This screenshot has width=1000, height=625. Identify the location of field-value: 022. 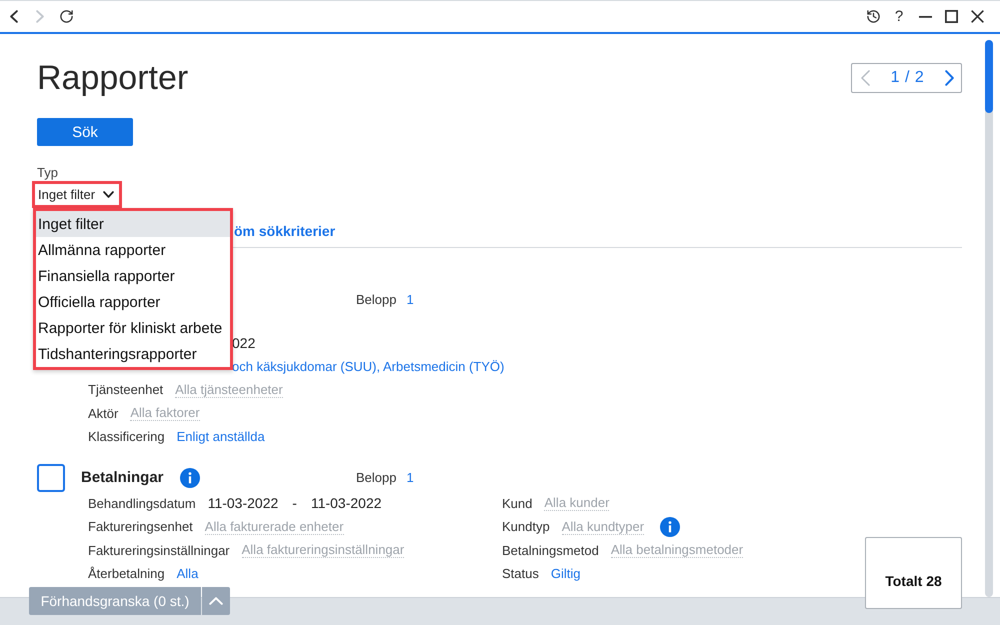
(244, 342).